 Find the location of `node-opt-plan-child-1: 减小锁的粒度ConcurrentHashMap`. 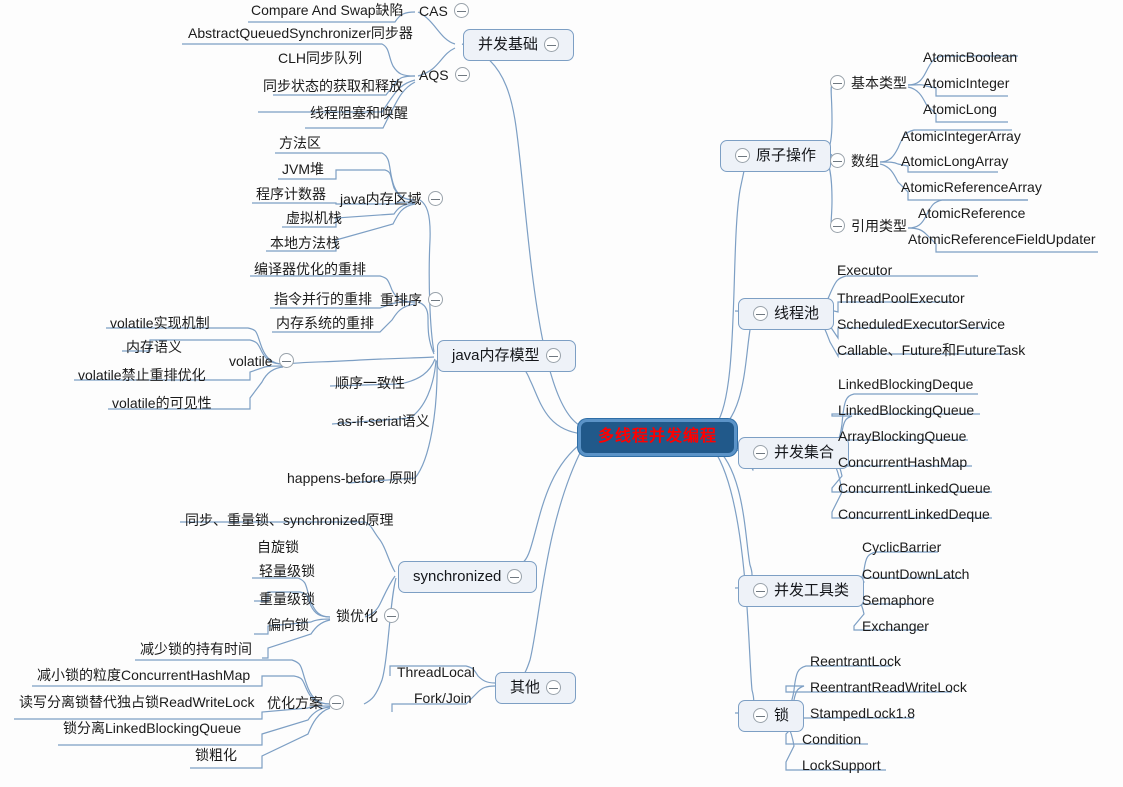

node-opt-plan-child-1: 减小锁的粒度ConcurrentHashMap is located at coordinates (143, 676).